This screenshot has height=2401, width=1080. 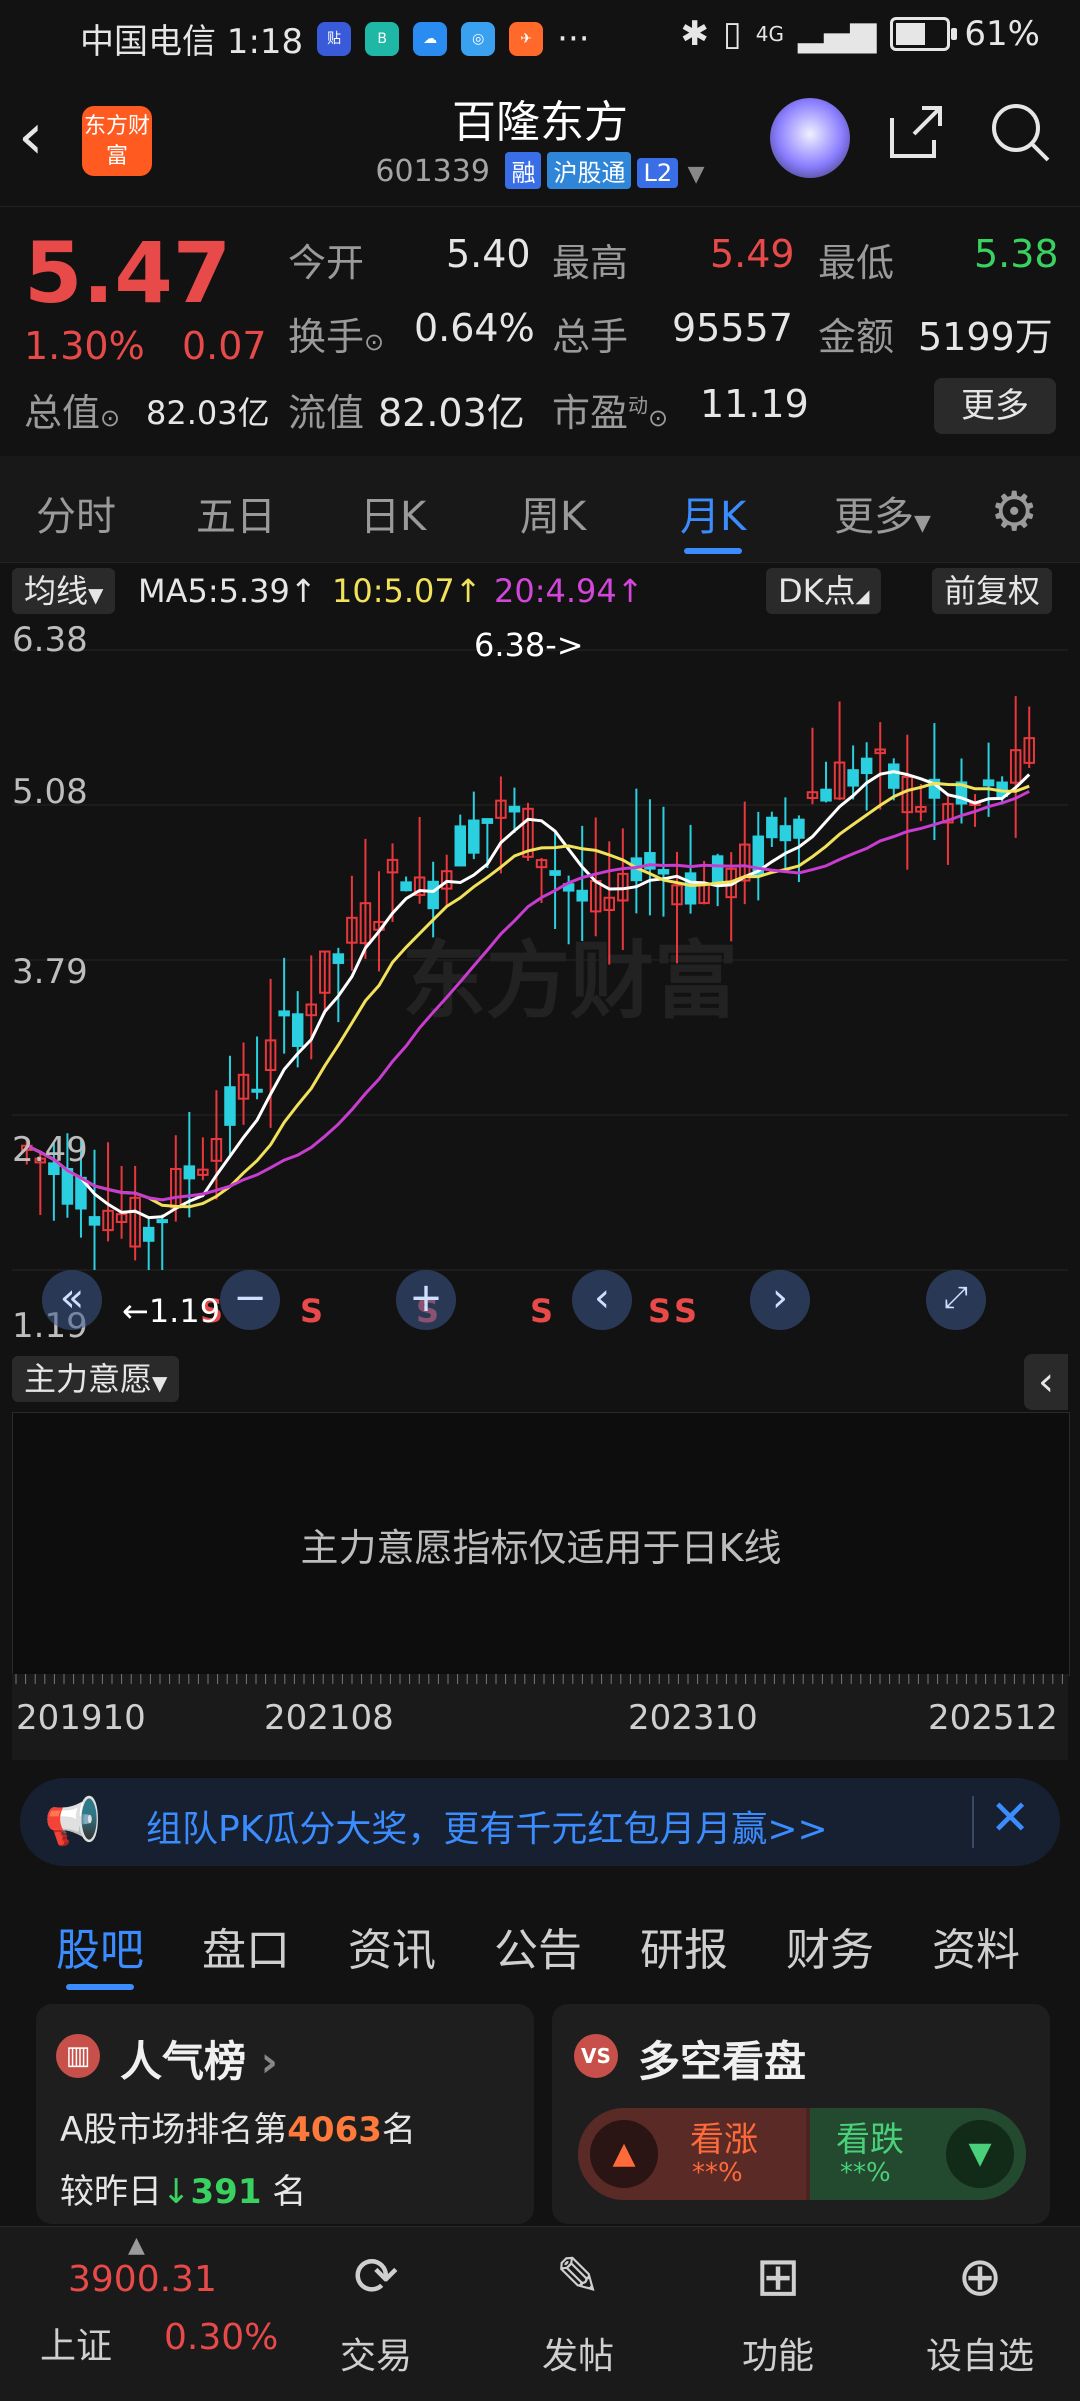 What do you see at coordinates (392, 1946) in the screenshot?
I see `tab-news: 资讯` at bounding box center [392, 1946].